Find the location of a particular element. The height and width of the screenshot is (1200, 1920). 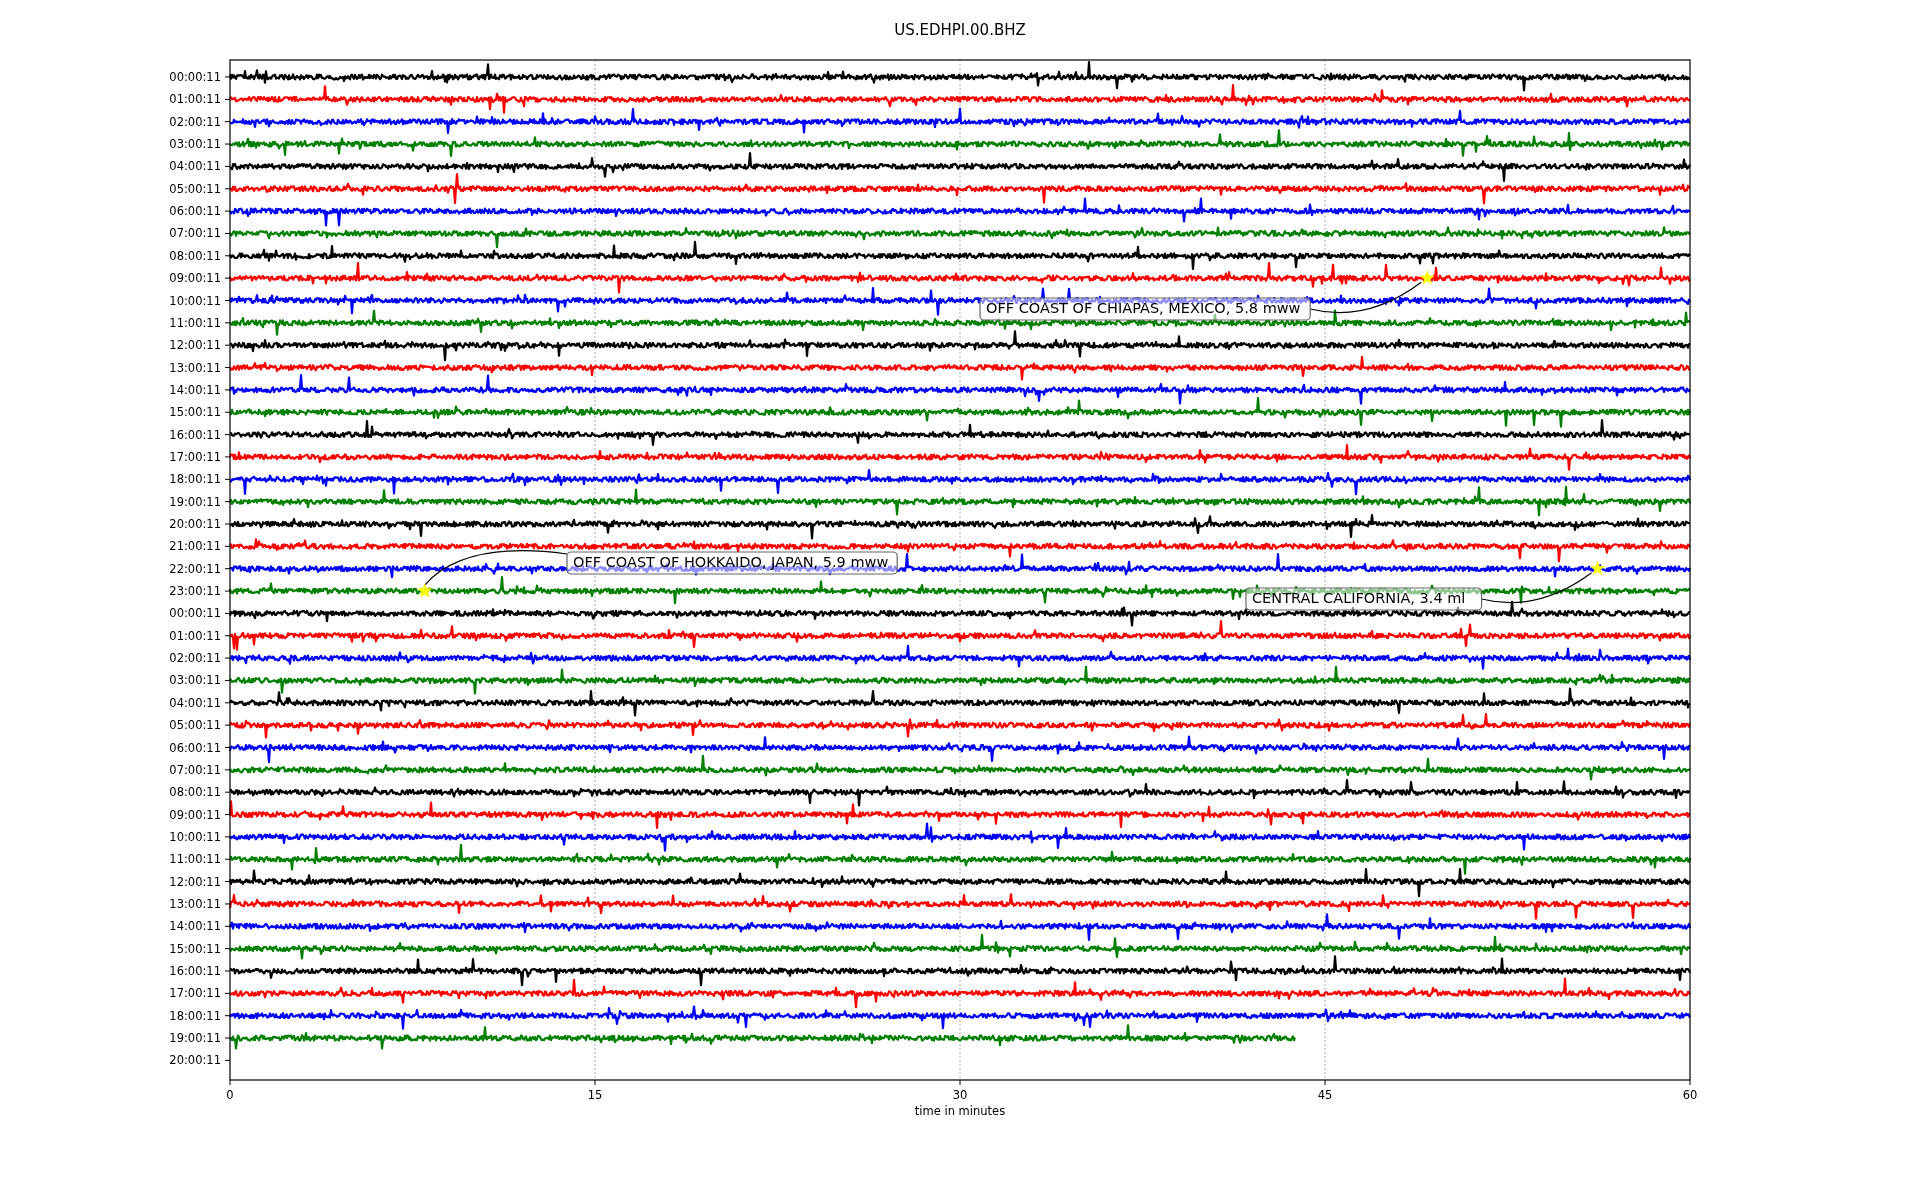

x-tick-label: 60 is located at coordinates (1690, 1095).